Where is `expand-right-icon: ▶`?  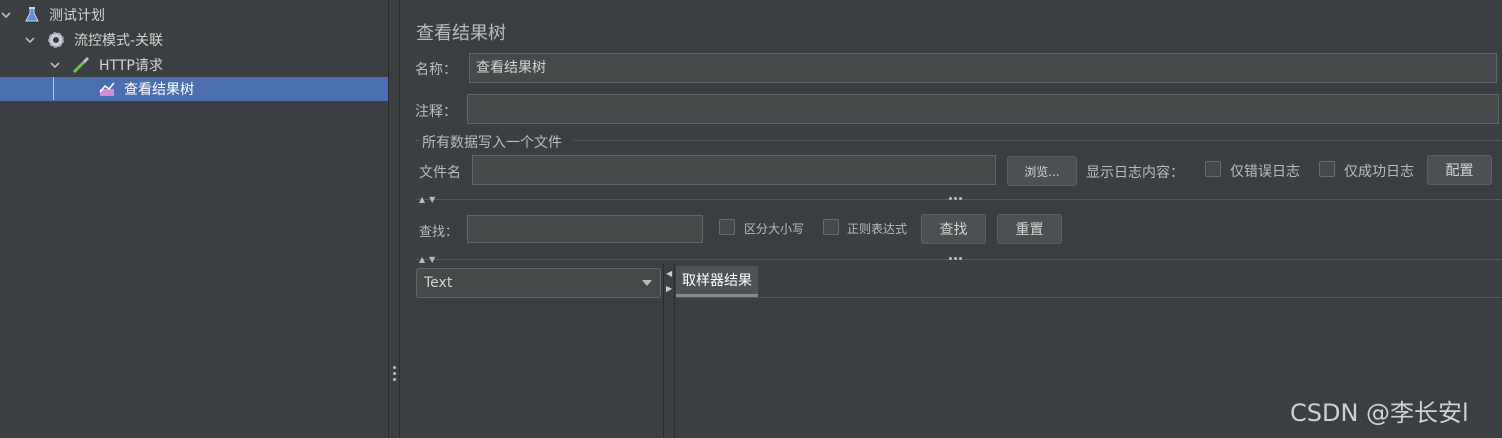
expand-right-icon: ▶ is located at coordinates (669, 288).